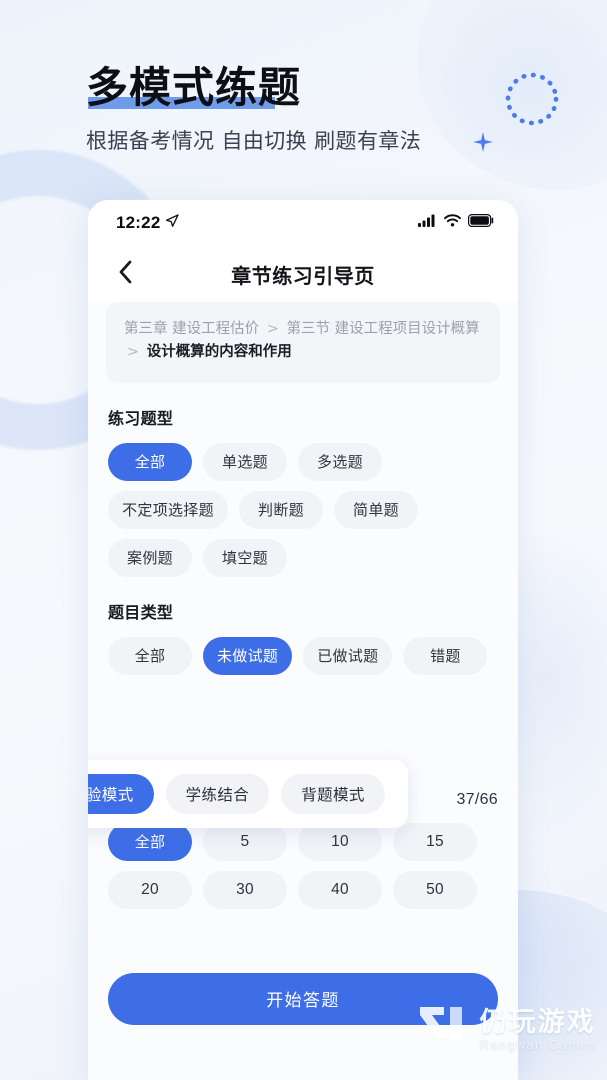 This screenshot has height=1080, width=607. I want to click on chip-item-type-1: 未做试题, so click(248, 655).